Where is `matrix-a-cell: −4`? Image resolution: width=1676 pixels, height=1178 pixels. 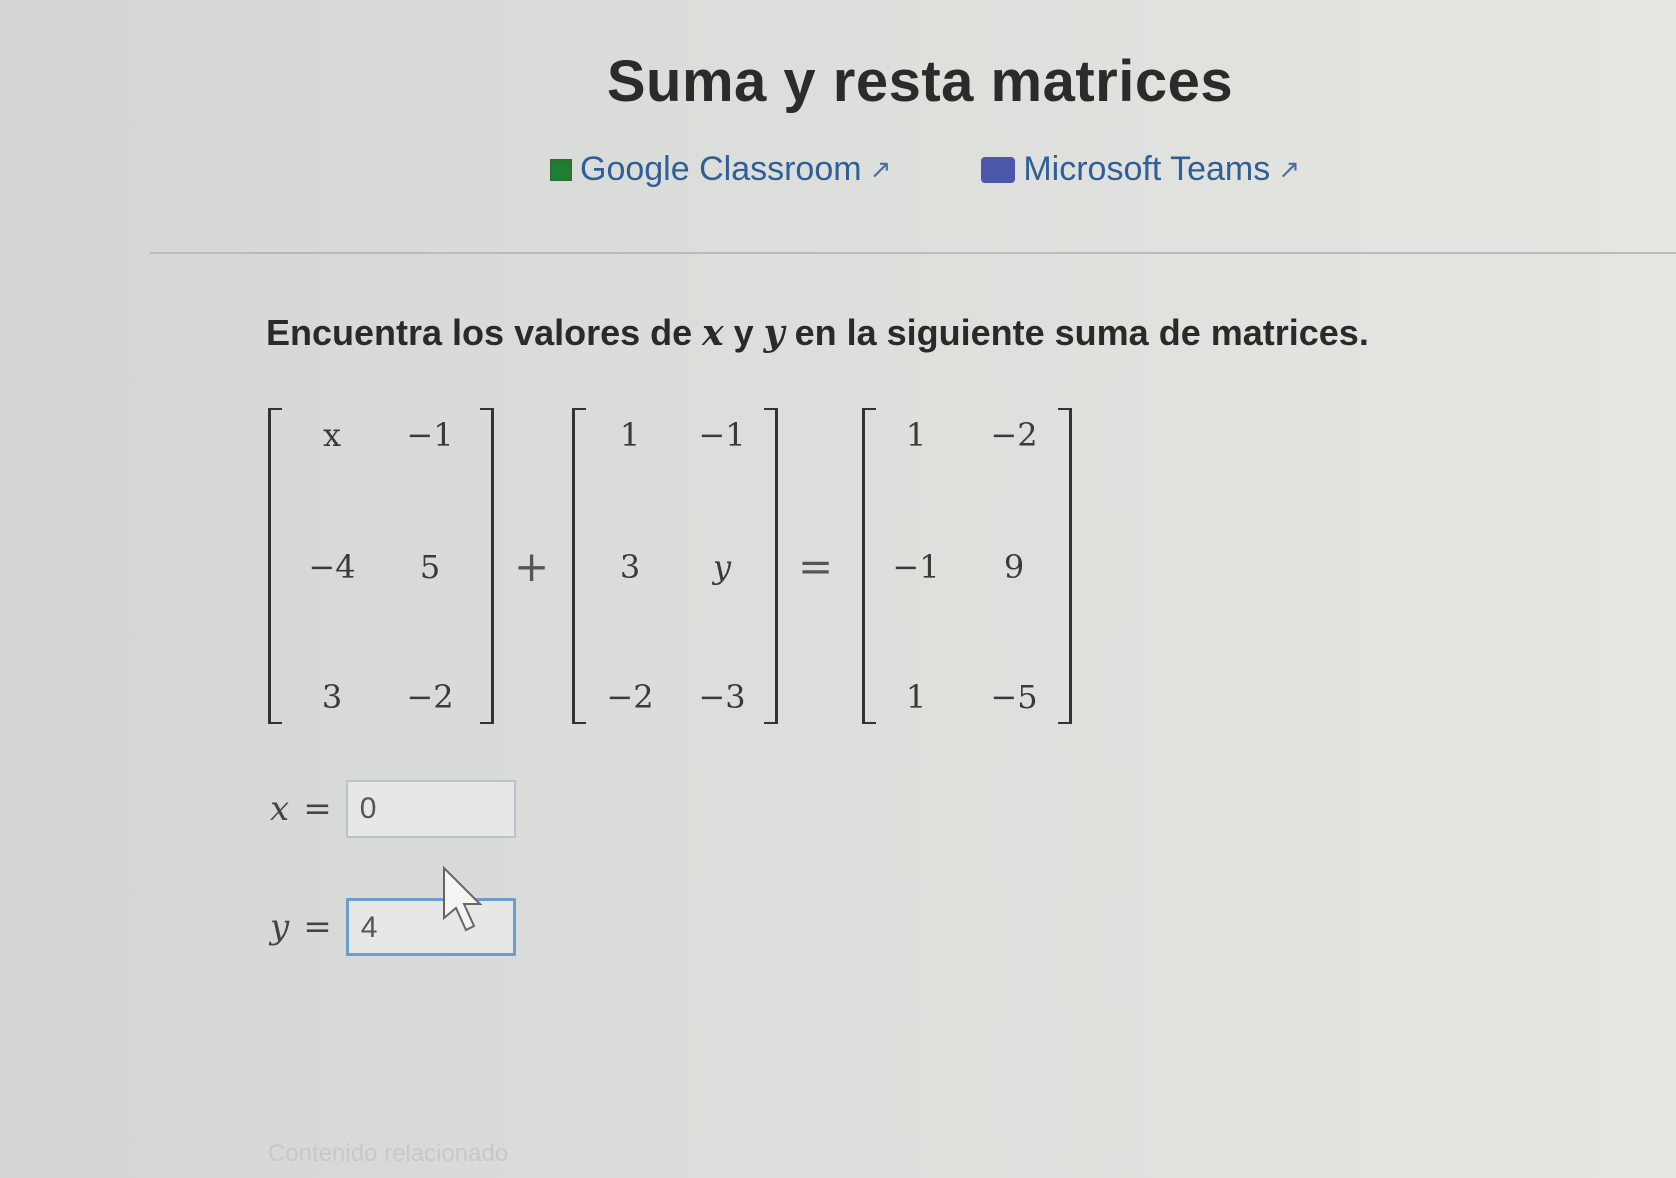
matrix-a-cell: −4 is located at coordinates (332, 567).